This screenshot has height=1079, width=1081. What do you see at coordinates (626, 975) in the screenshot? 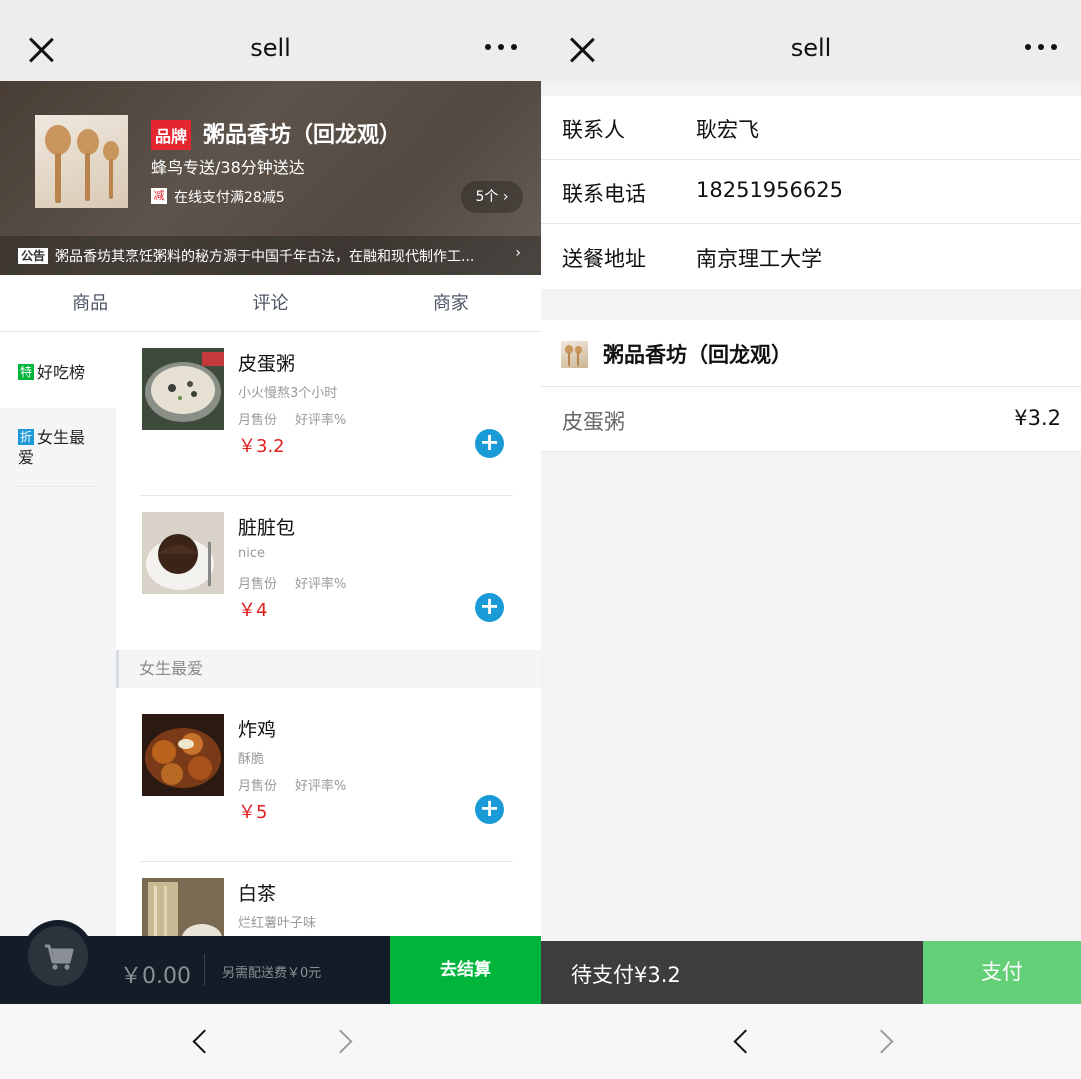
I see `amount-due: 待支付¥3.2` at bounding box center [626, 975].